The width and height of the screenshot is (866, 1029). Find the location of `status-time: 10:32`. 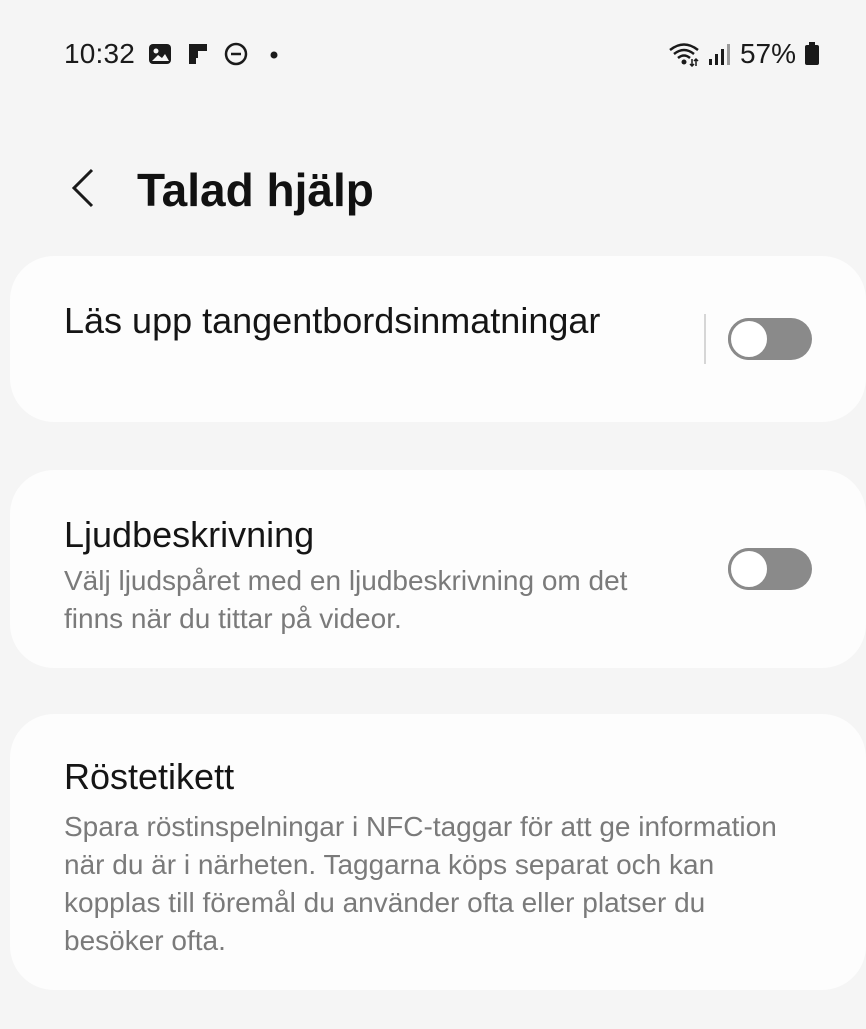

status-time: 10:32 is located at coordinates (100, 53).